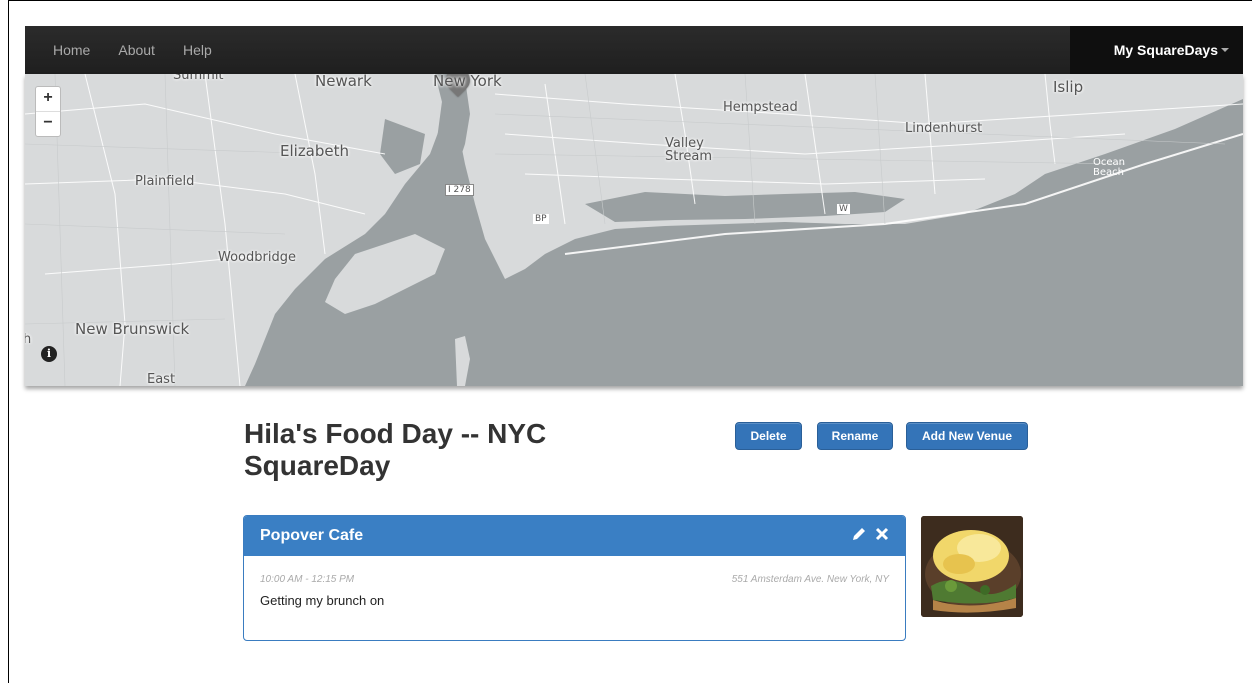  I want to click on venue-actions, so click(870, 536).